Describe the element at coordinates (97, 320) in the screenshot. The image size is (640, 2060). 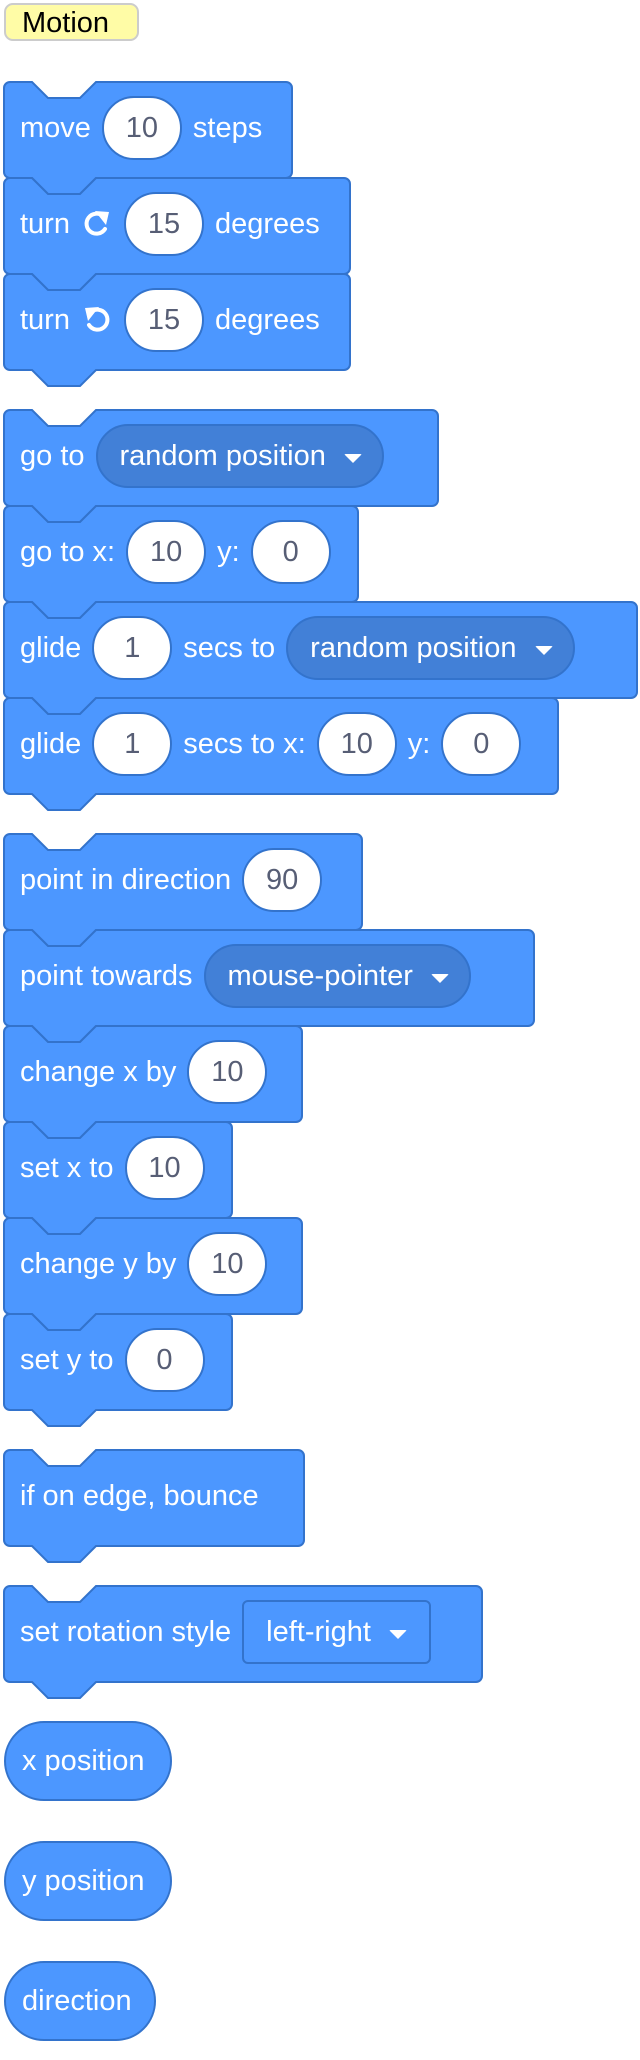
I see `rotate-left-icon` at that location.